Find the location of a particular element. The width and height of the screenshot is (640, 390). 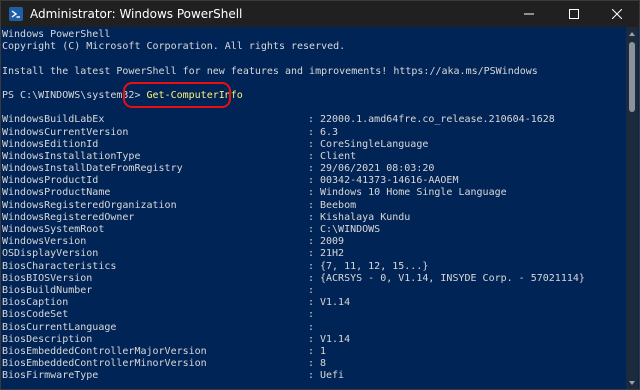

property-value: 29/06/2021 08:03:20 is located at coordinates (377, 169).